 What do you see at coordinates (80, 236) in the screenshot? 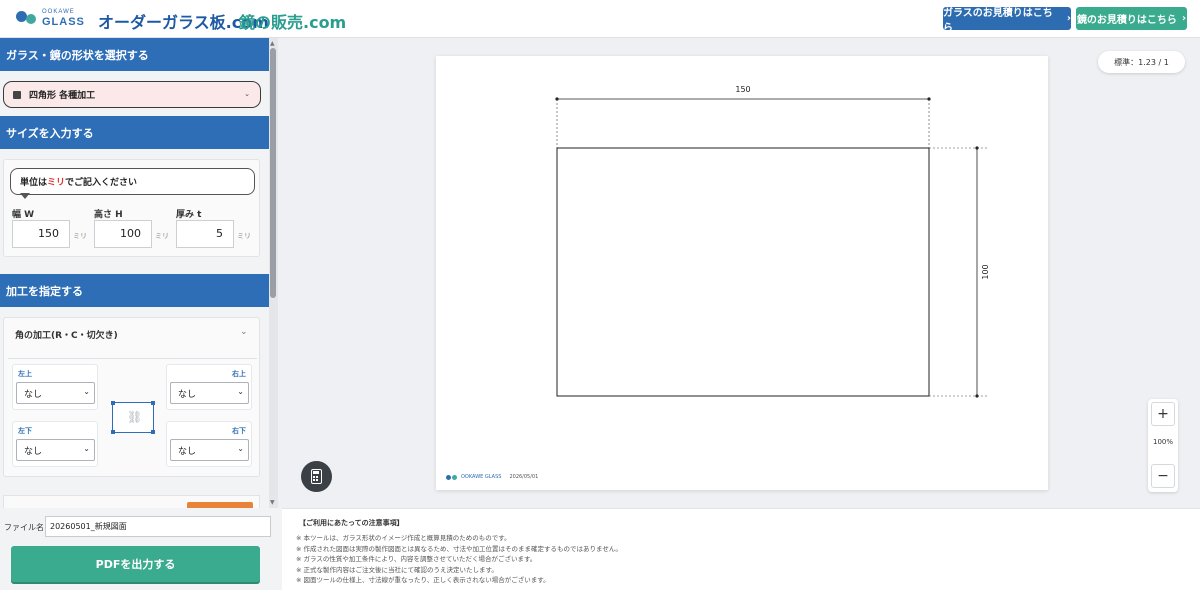
I see `width-unit: ミリ` at bounding box center [80, 236].